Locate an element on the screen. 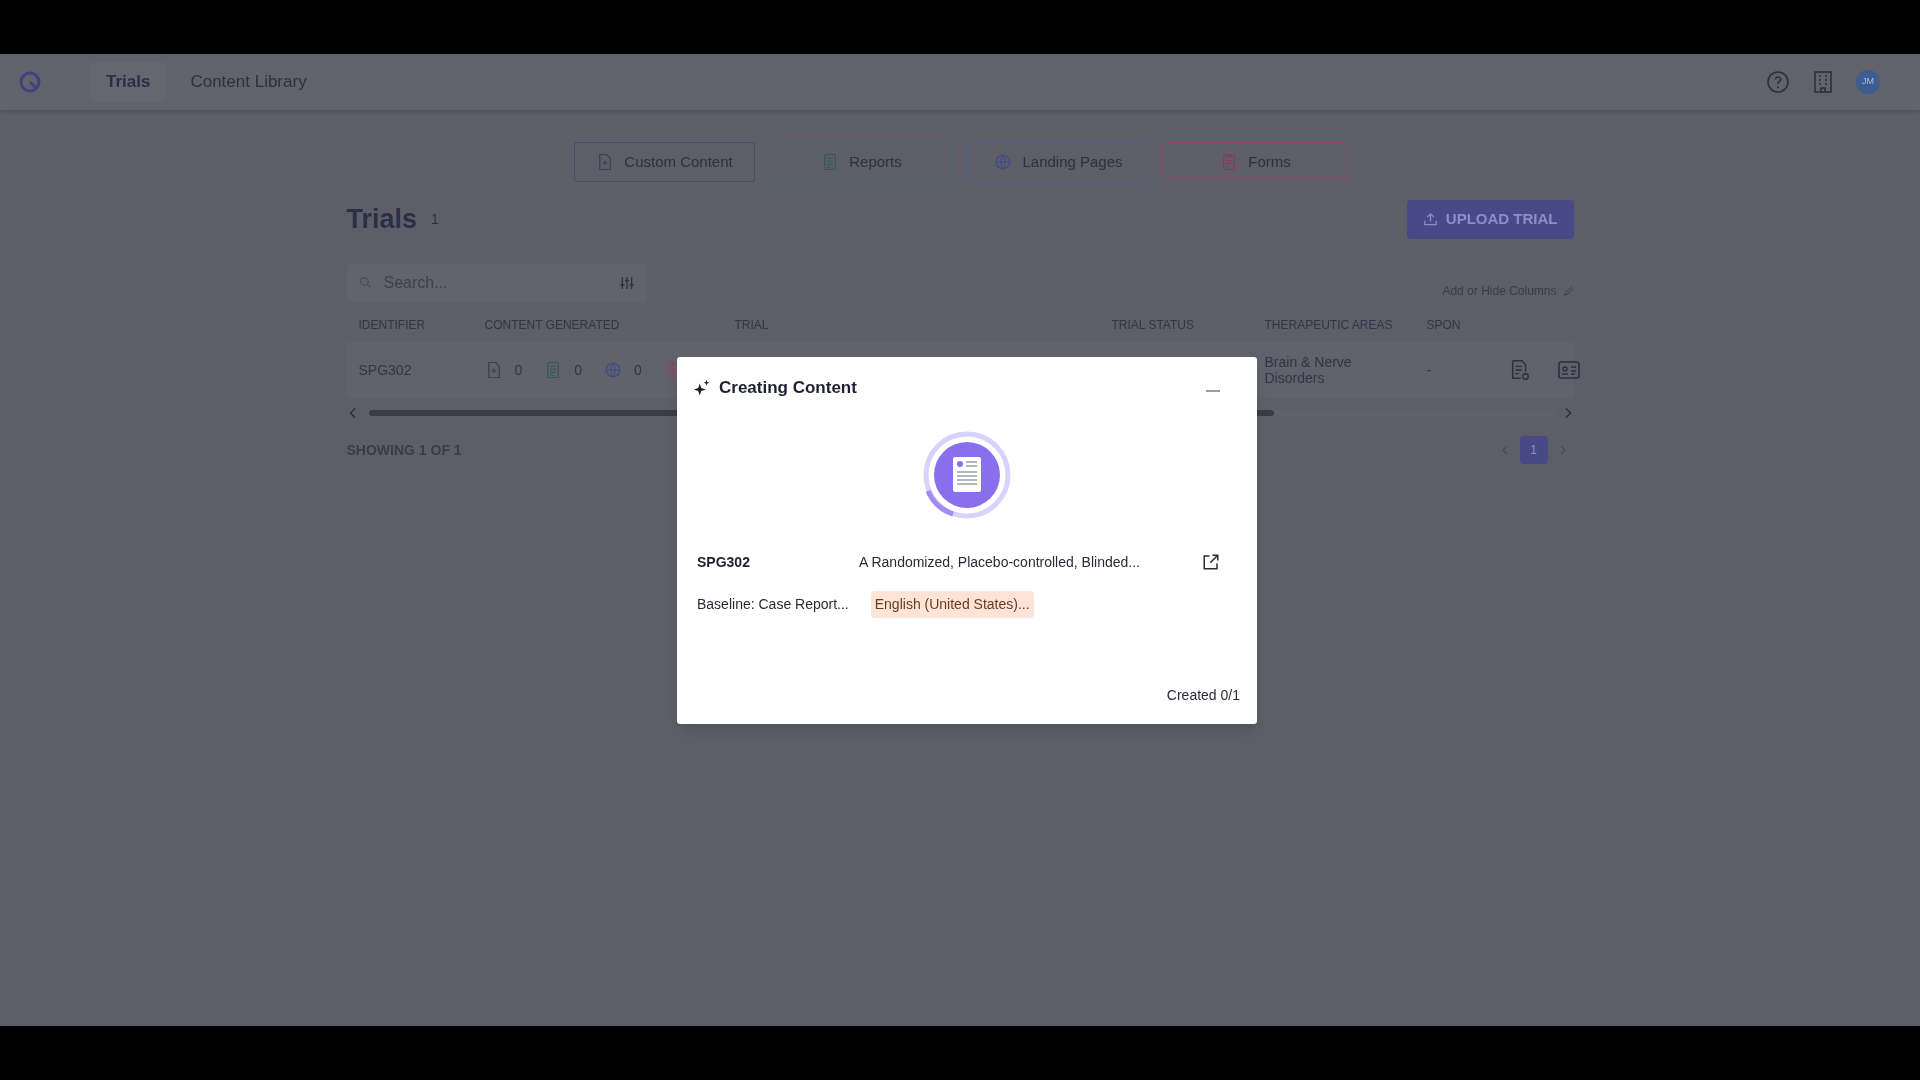 This screenshot has width=1920, height=1080. page-button: 1 is located at coordinates (1533, 450).